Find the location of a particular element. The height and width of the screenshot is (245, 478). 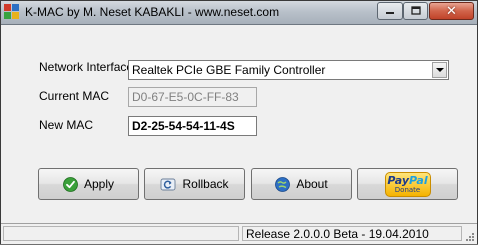

rollback-button: Rollback is located at coordinates (194, 184).